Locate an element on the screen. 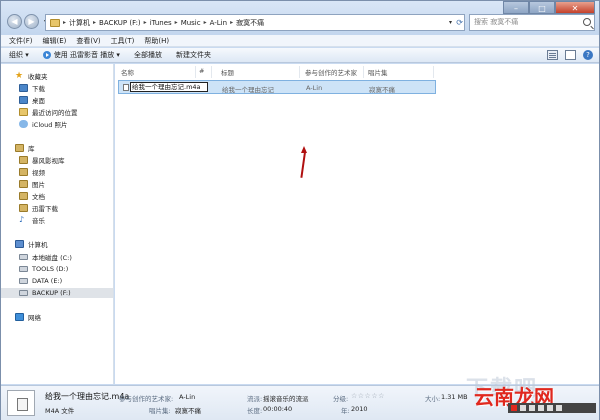 Image resolution: width=600 pixels, height=420 pixels. organize-button: 组织 ▾ is located at coordinates (19, 55).